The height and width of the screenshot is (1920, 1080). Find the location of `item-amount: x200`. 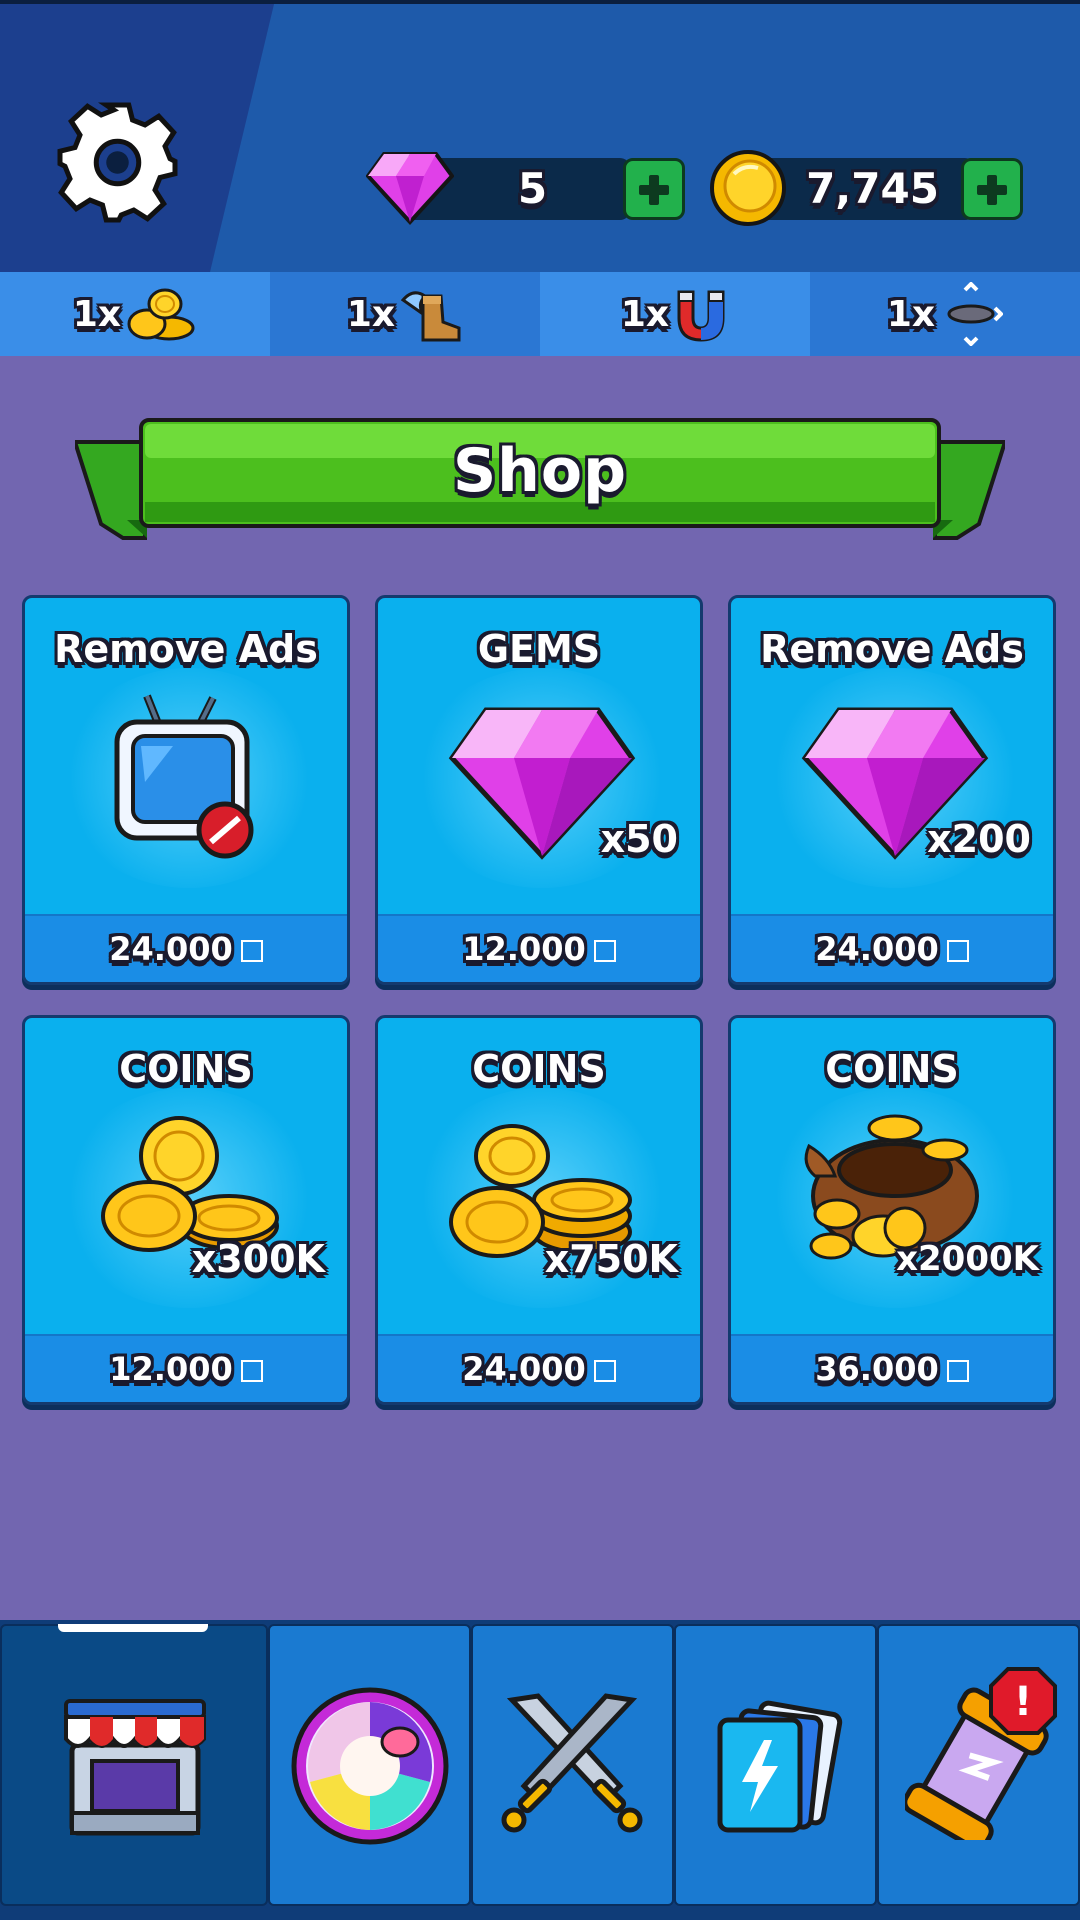

item-amount: x200 is located at coordinates (979, 839).